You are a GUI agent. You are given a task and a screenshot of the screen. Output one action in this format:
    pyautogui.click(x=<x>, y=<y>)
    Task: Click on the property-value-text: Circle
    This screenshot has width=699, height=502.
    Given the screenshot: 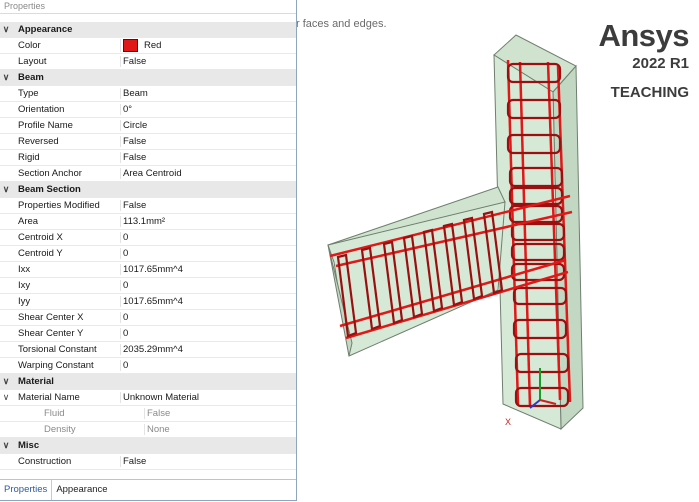 What is the action you would take?
    pyautogui.click(x=135, y=125)
    